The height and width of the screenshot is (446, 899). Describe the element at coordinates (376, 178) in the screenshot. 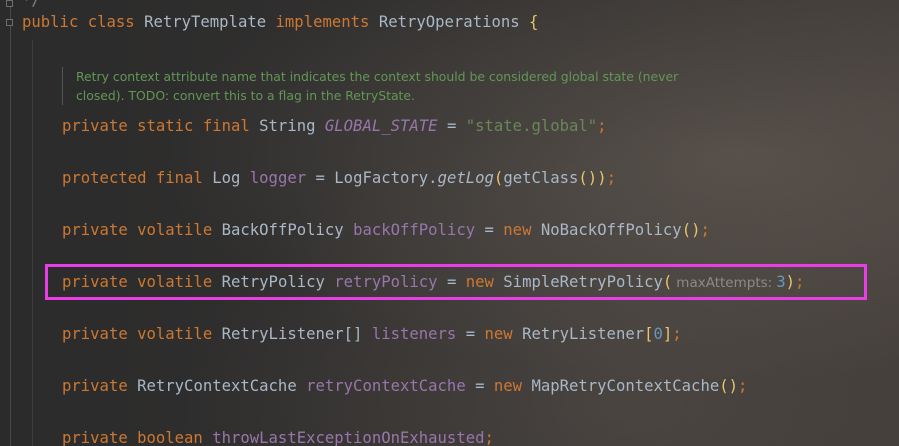

I see `operator: = LogFactory.` at that location.